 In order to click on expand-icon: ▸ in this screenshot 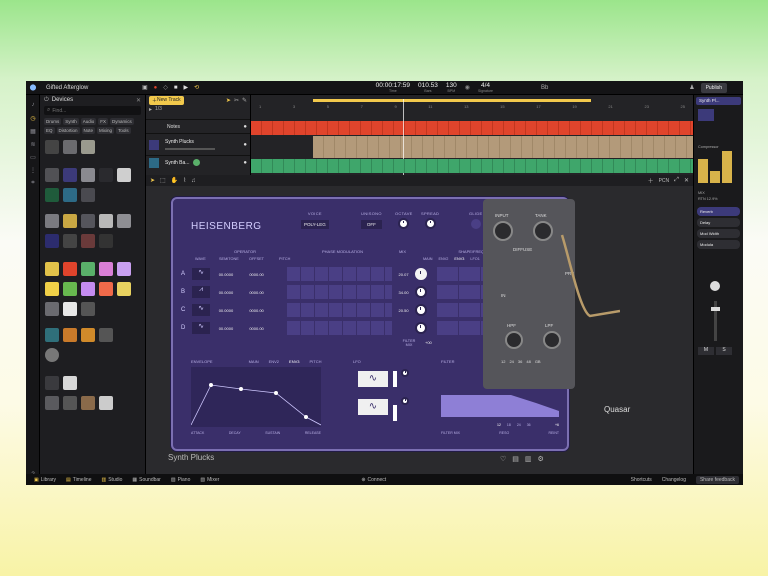, I will do `click(150, 109)`.